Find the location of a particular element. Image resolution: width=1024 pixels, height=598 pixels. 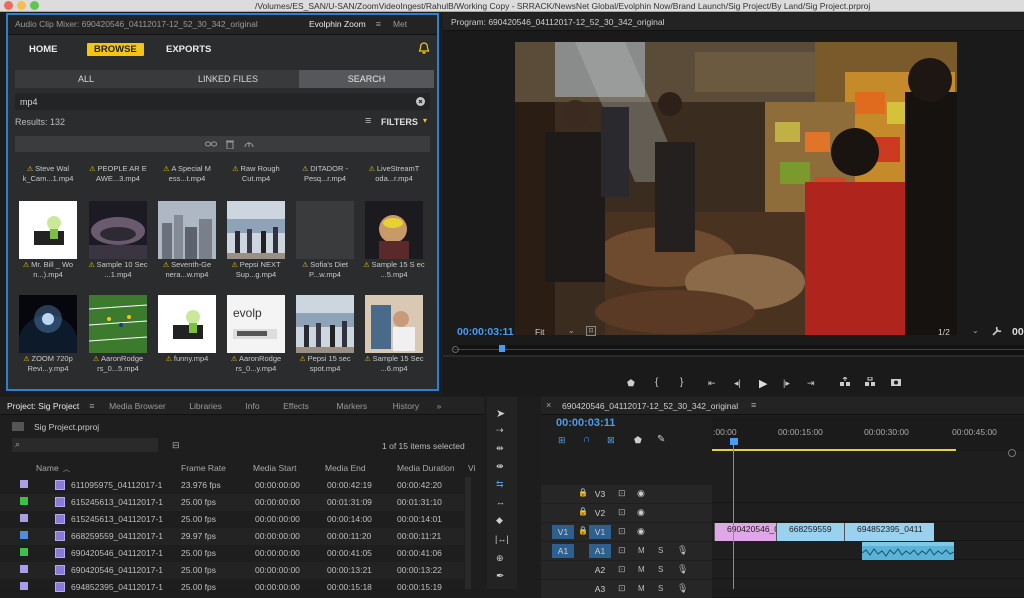

project-scrollbar is located at coordinates (468, 533).